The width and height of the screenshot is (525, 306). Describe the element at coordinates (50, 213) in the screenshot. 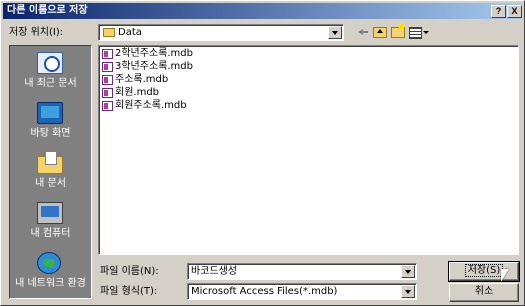

I see `my-computer-icon` at that location.